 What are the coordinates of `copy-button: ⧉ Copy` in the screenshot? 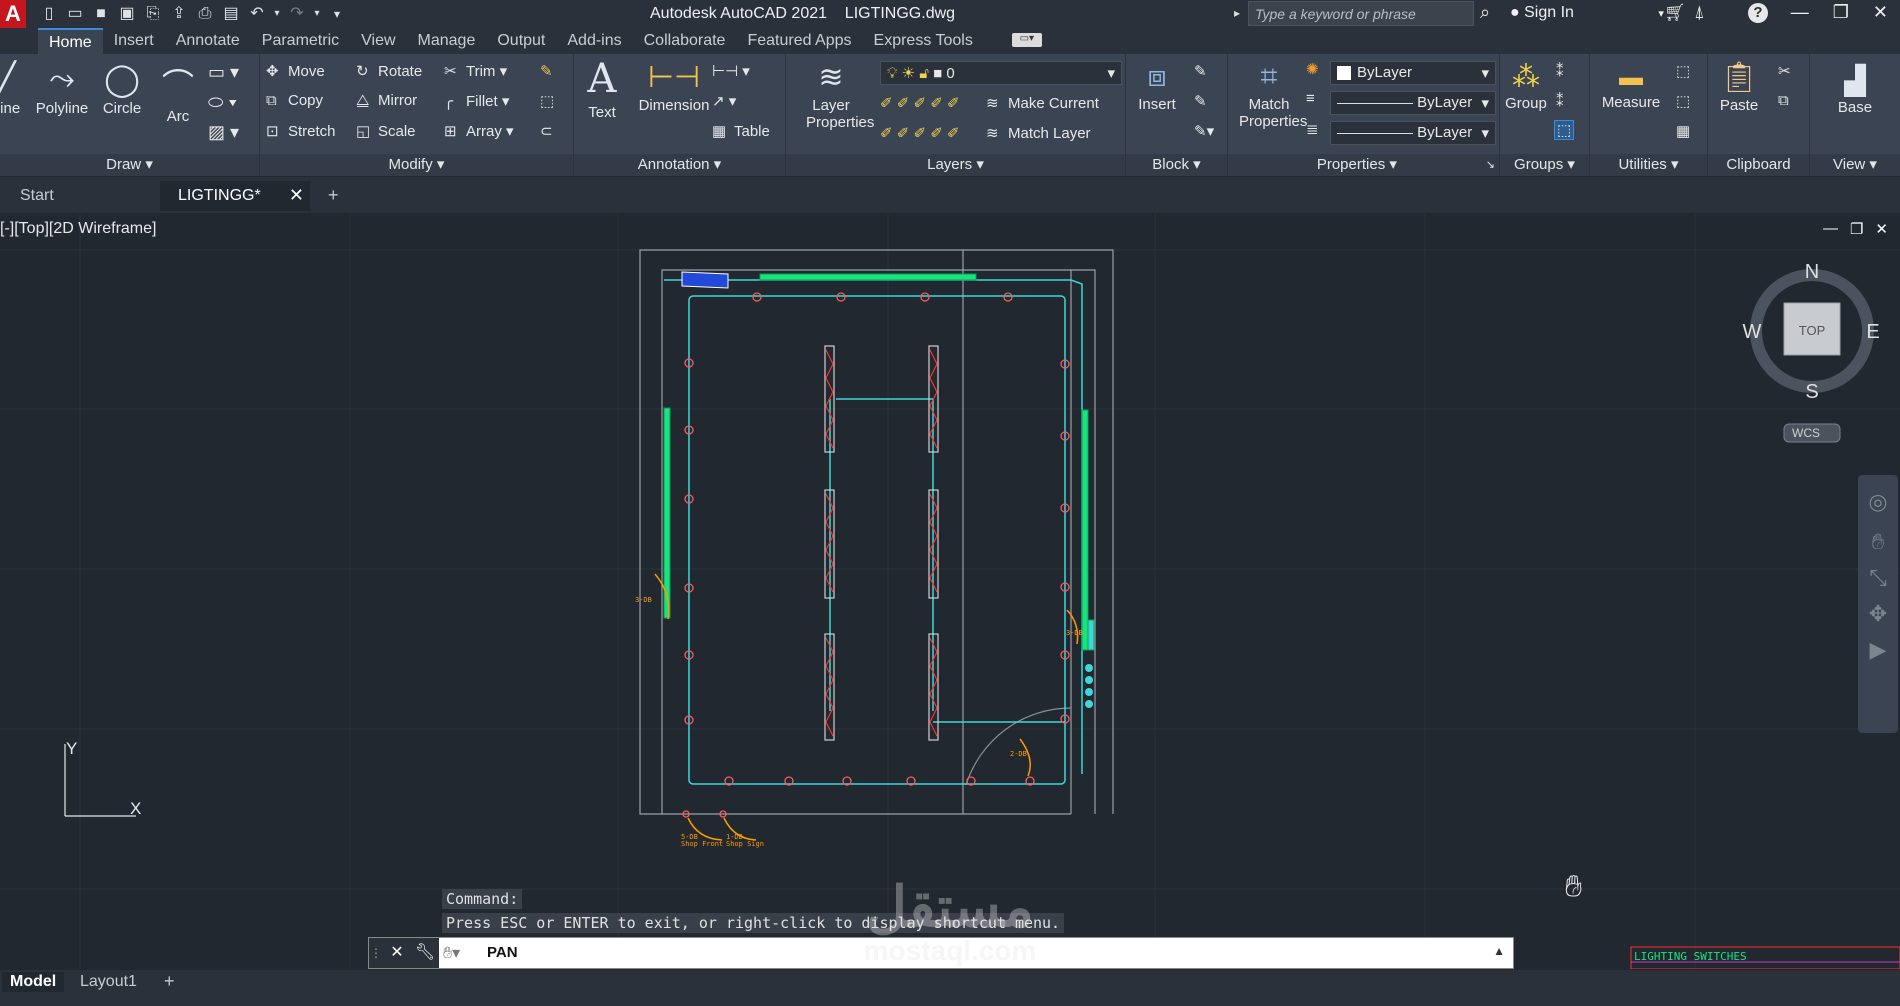 It's located at (294, 100).